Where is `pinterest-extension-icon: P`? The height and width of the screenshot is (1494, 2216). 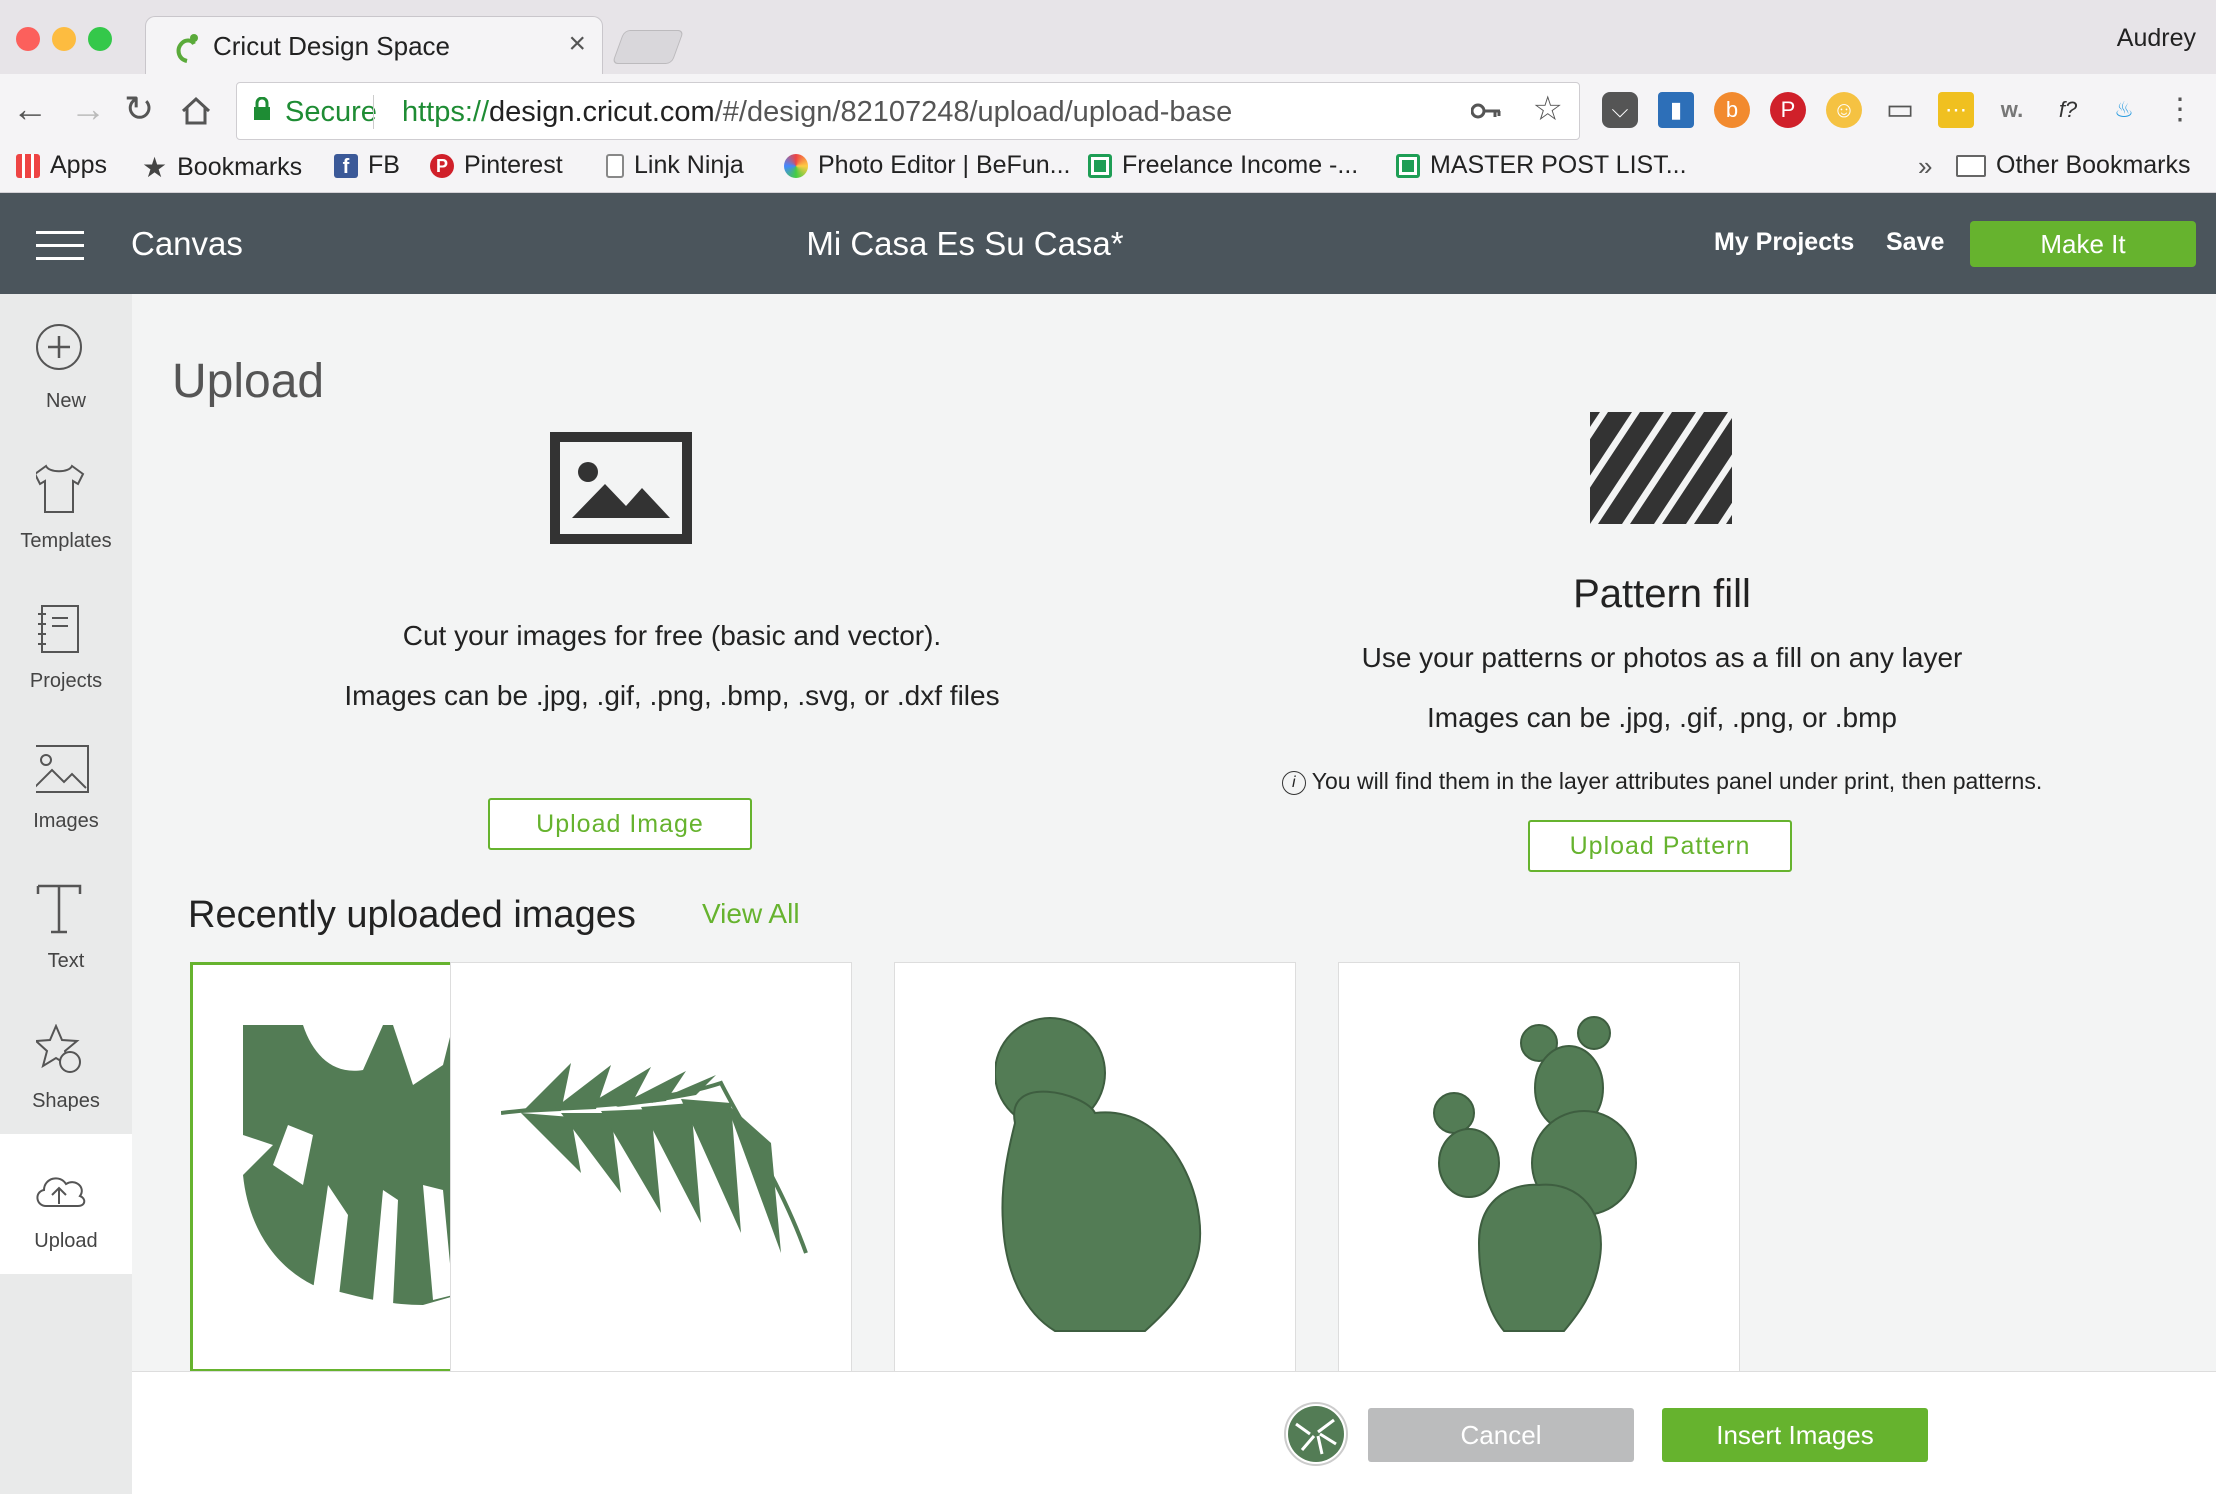
pinterest-extension-icon: P is located at coordinates (1788, 110).